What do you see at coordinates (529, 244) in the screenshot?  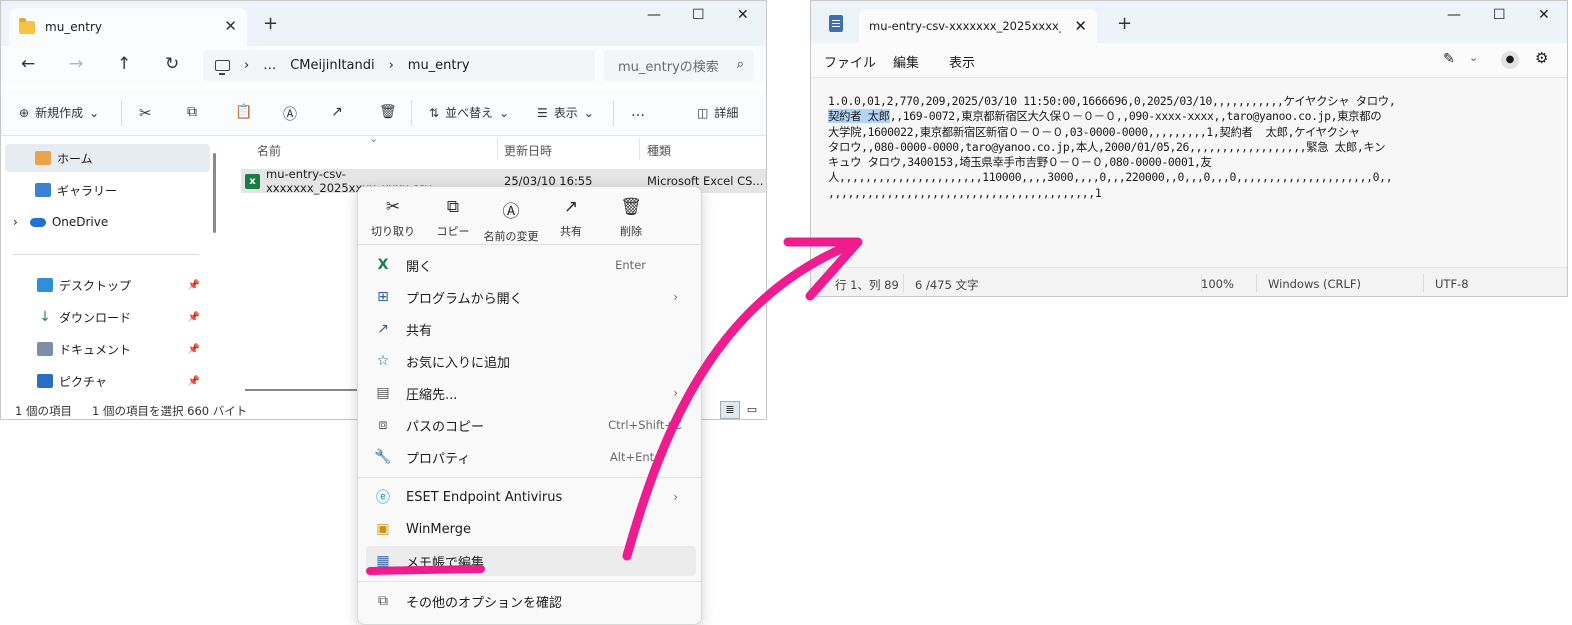 I see `menu-divider` at bounding box center [529, 244].